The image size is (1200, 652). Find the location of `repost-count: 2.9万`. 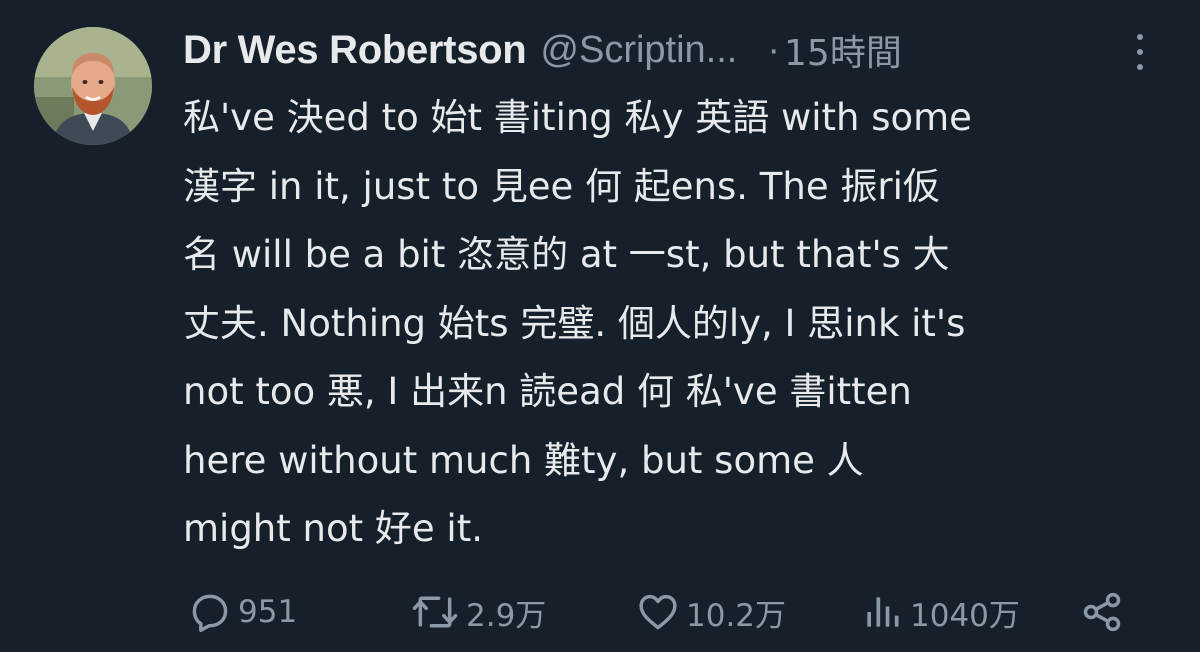

repost-count: 2.9万 is located at coordinates (506, 615).